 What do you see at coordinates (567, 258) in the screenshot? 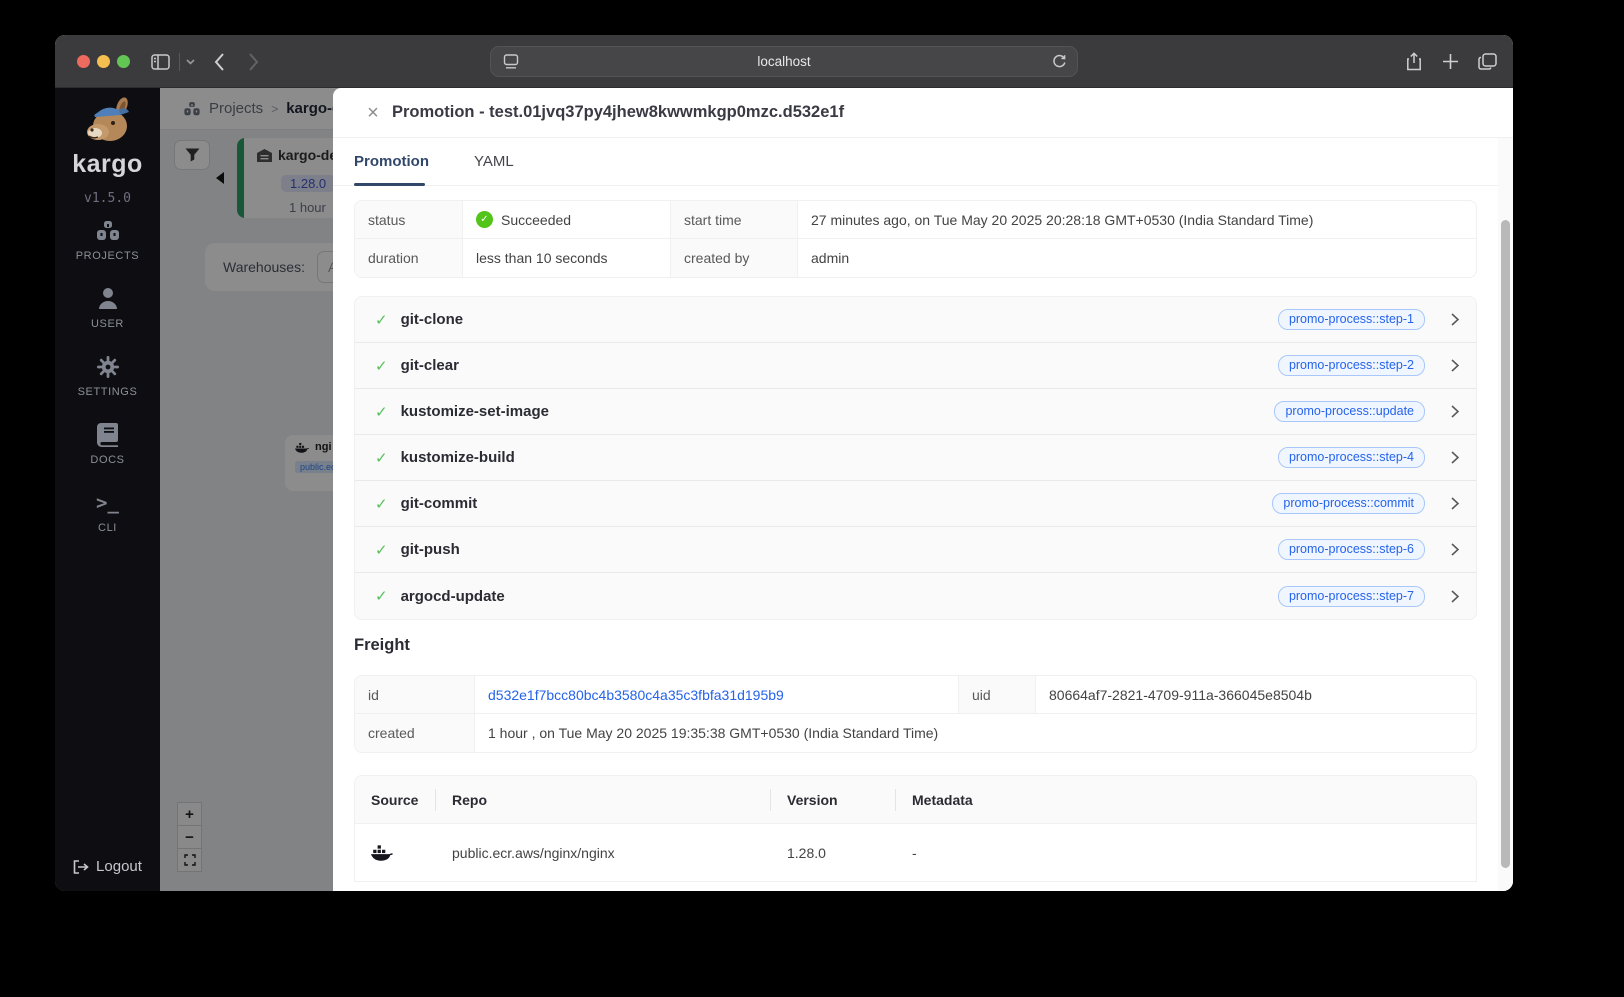
I see `duration-value: less than 10 seconds` at bounding box center [567, 258].